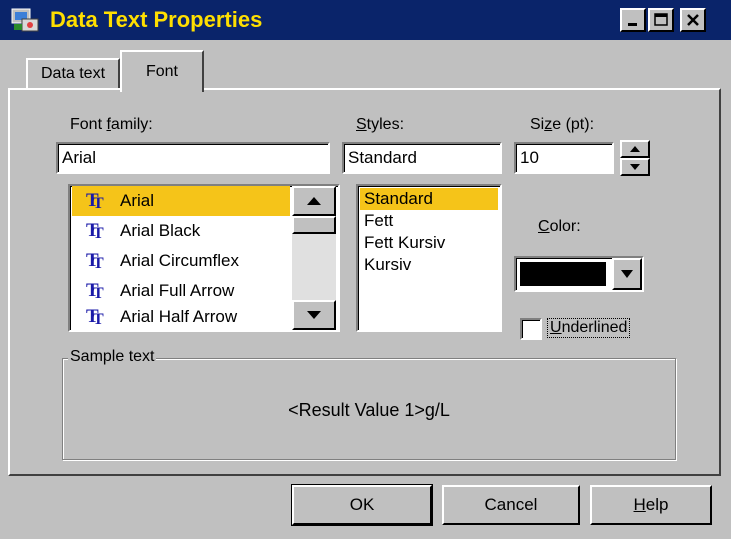 This screenshot has width=731, height=539. I want to click on tab-data-text: Data text, so click(73, 73).